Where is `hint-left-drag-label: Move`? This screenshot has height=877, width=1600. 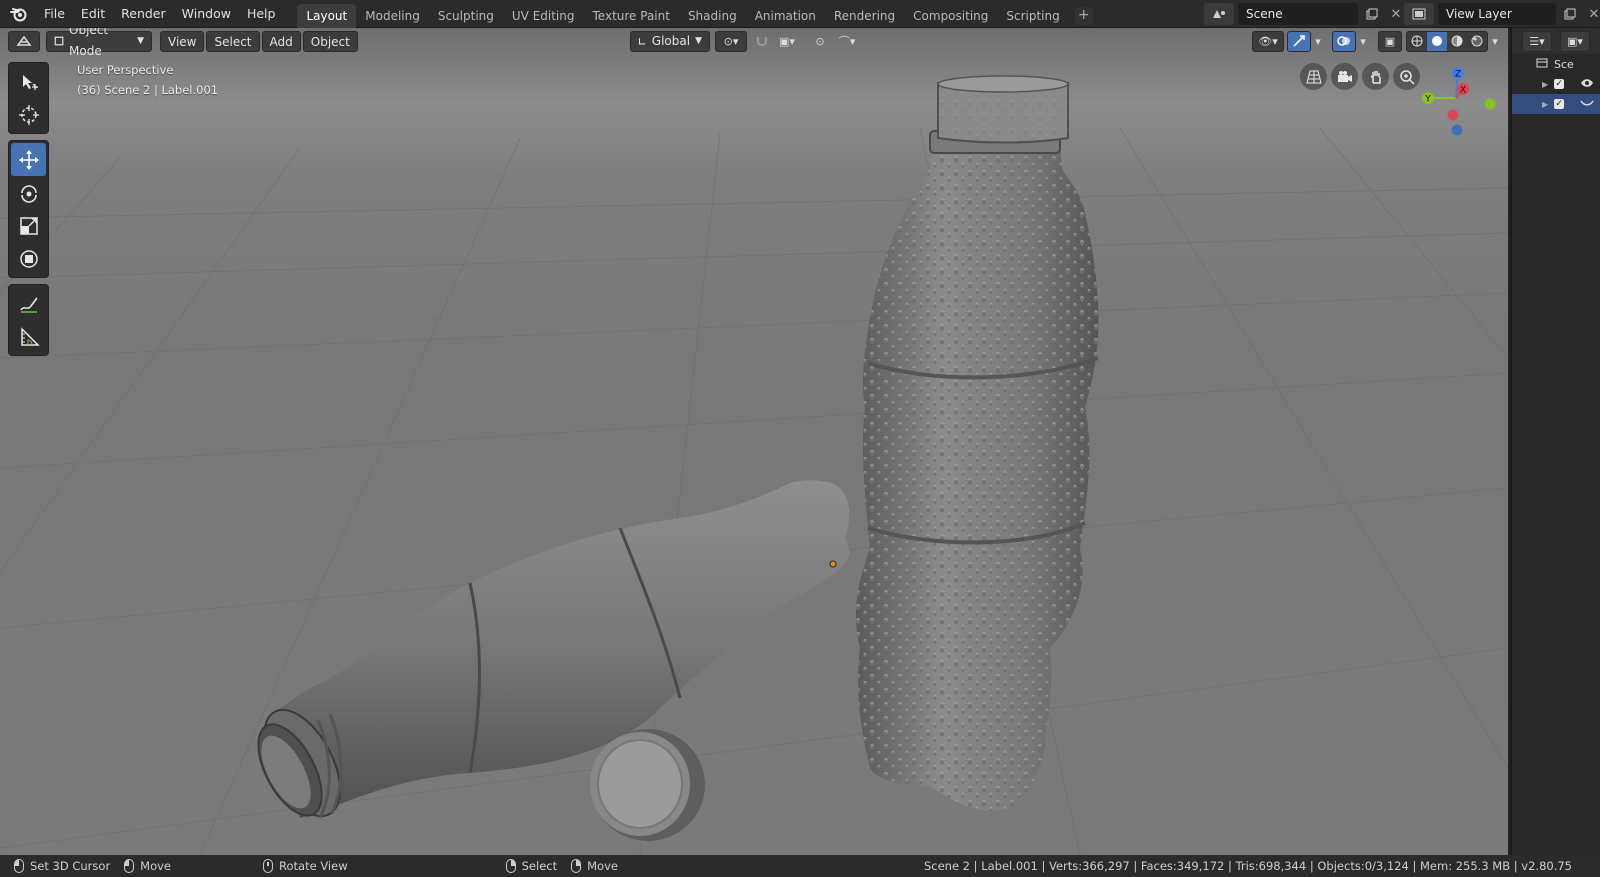 hint-left-drag-label: Move is located at coordinates (156, 866).